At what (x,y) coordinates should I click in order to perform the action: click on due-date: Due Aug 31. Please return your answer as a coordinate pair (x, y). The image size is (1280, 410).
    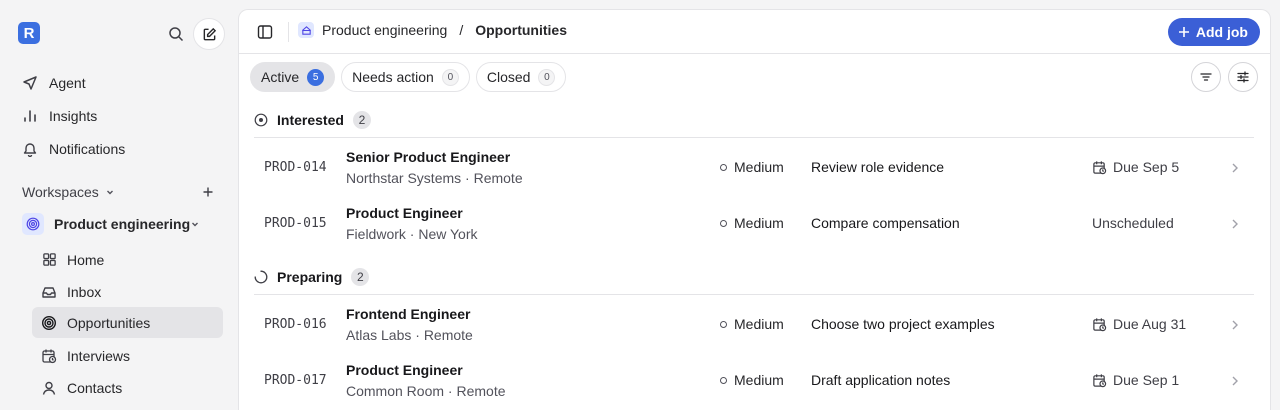
    Looking at the image, I should click on (1139, 324).